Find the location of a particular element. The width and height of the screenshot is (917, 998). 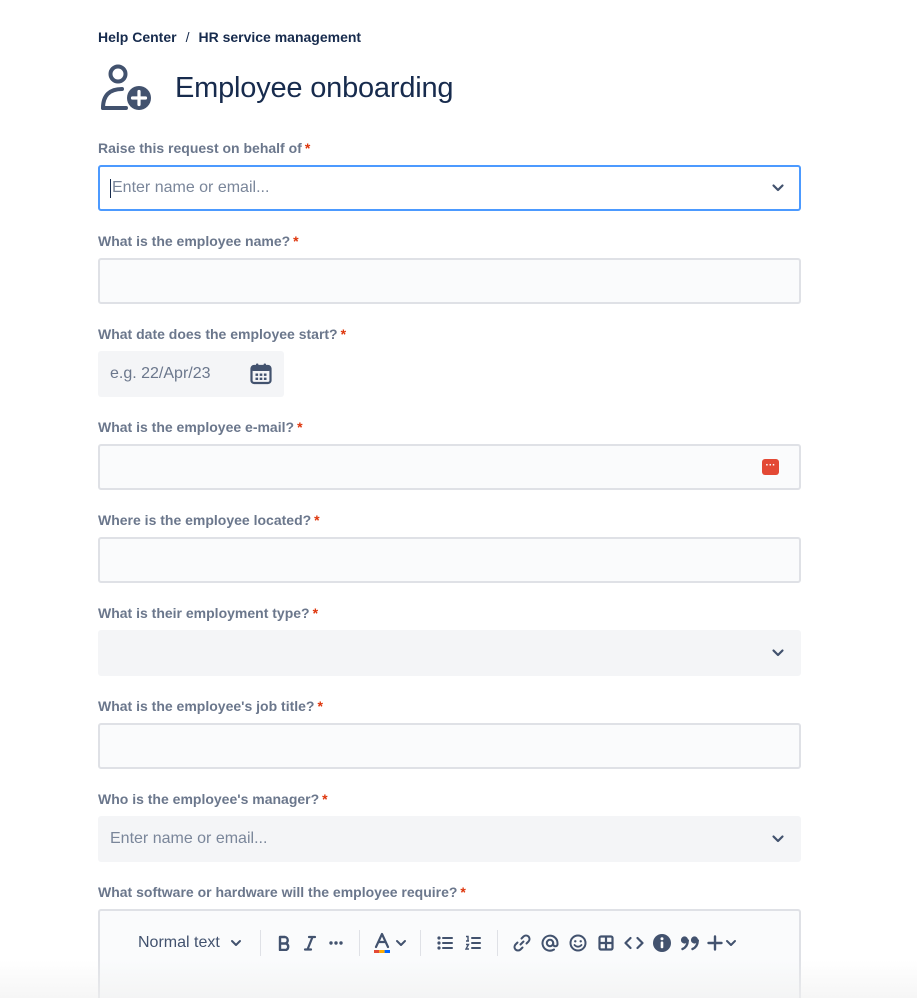

employee-location-input is located at coordinates (449, 560).